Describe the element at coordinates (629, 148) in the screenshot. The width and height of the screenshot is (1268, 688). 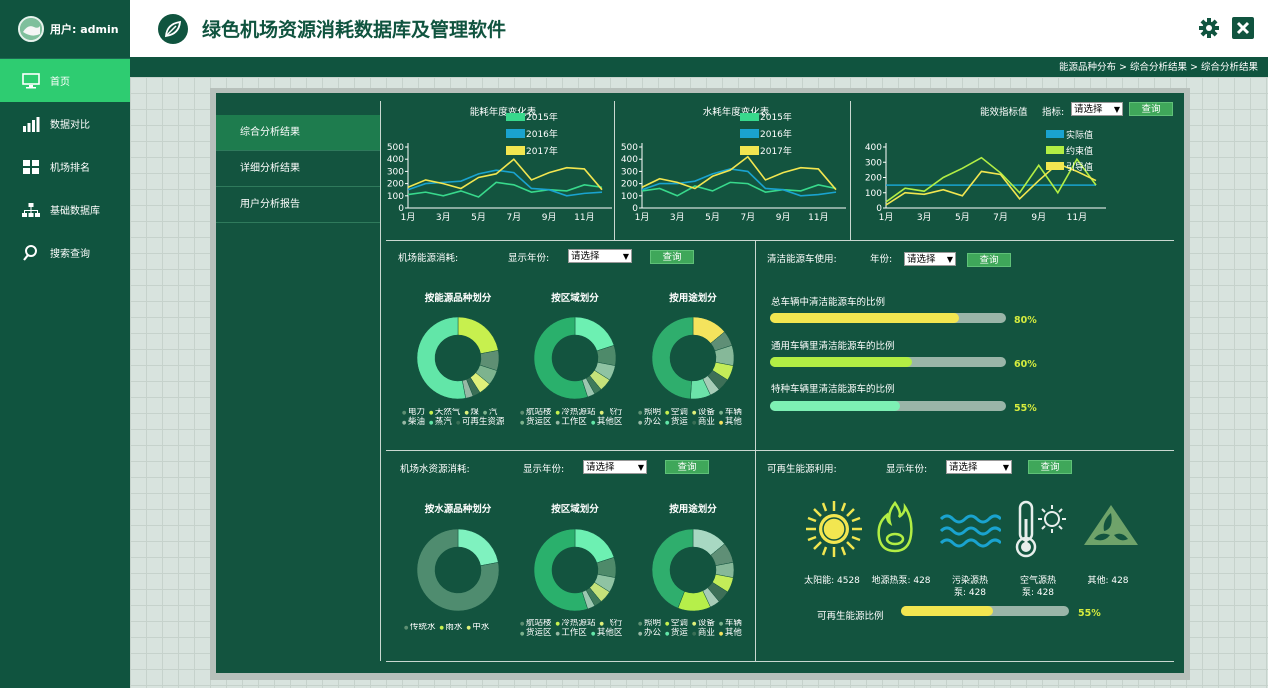
I see `y-tick-label: 500` at that location.